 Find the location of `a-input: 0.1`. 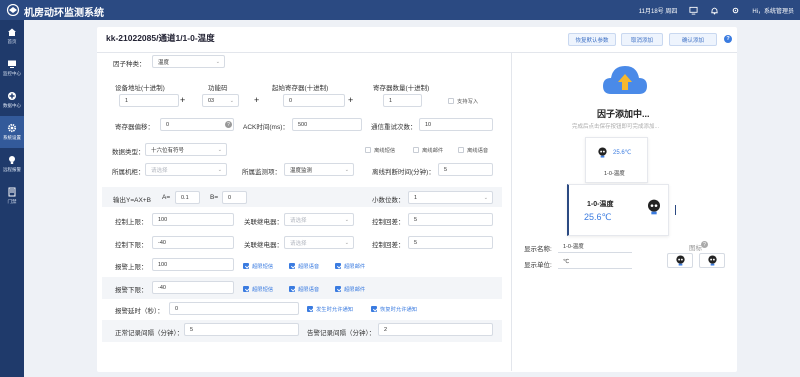

a-input: 0.1 is located at coordinates (187, 197).